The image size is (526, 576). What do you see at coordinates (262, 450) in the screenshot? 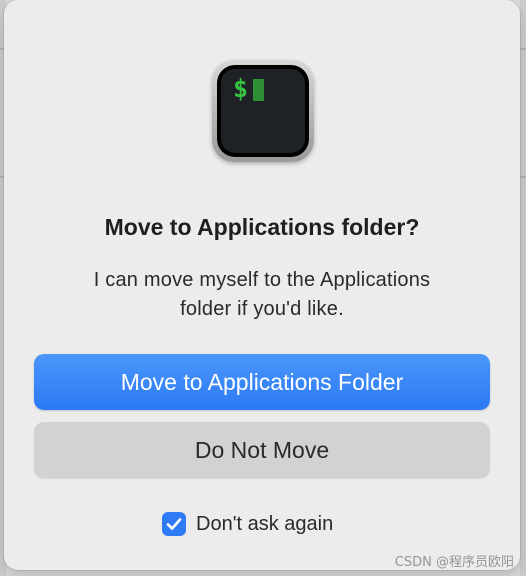
I see `do-not-move-button: Do Not Move` at bounding box center [262, 450].